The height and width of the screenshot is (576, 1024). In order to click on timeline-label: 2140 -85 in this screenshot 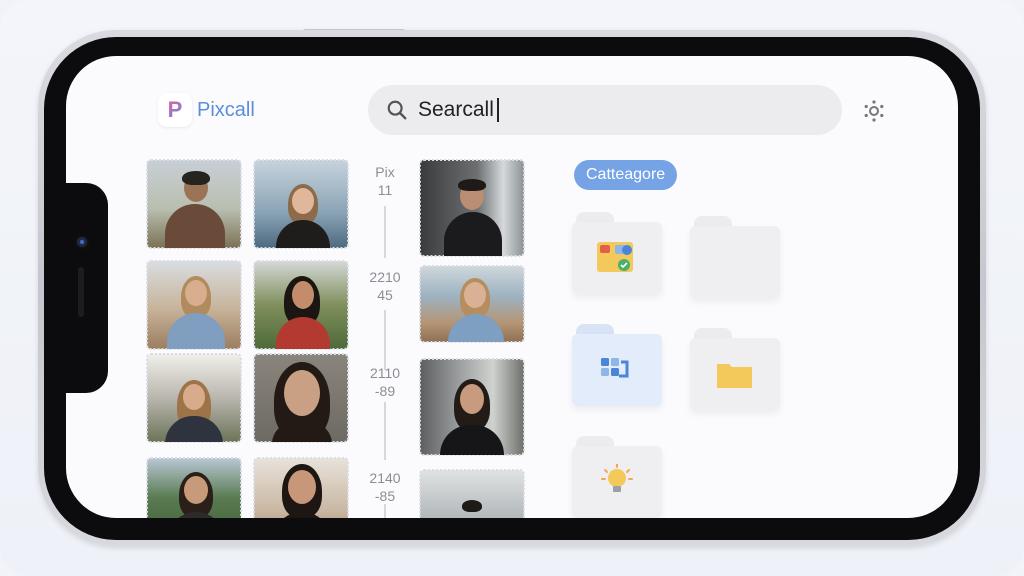, I will do `click(385, 487)`.